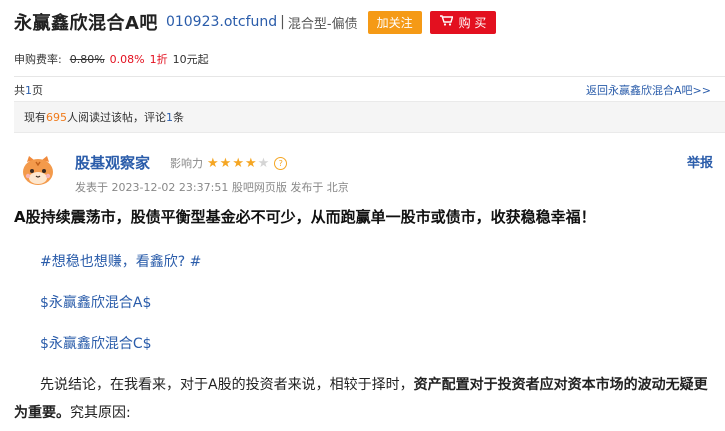 This screenshot has height=431, width=725. What do you see at coordinates (221, 22) in the screenshot?
I see `fund-code-link: 010923.otcfund` at bounding box center [221, 22].